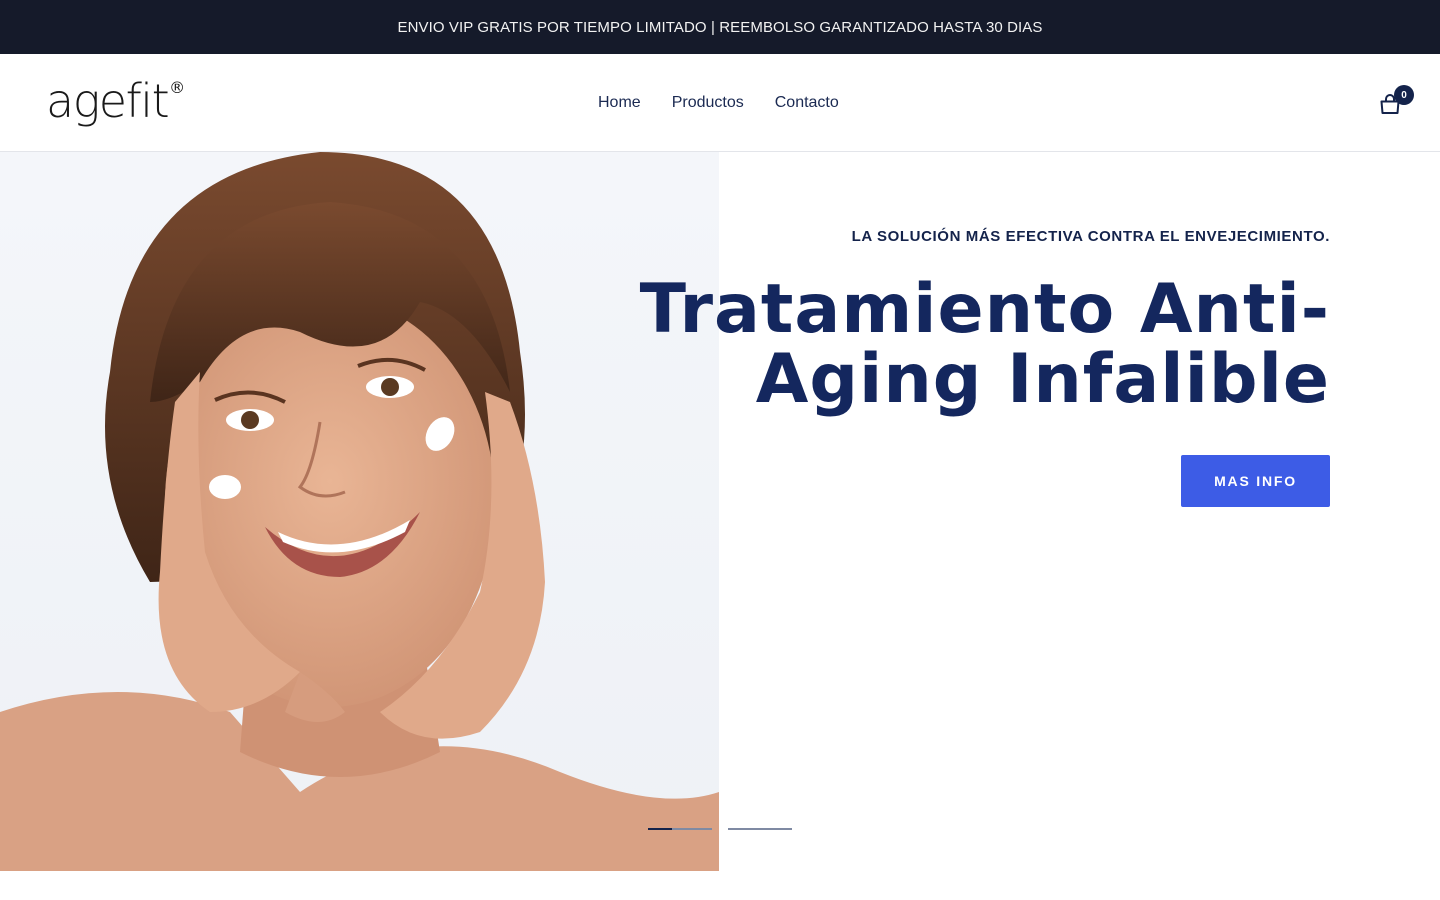 This screenshot has height=900, width=1440. I want to click on cart-button: 0, so click(1398, 101).